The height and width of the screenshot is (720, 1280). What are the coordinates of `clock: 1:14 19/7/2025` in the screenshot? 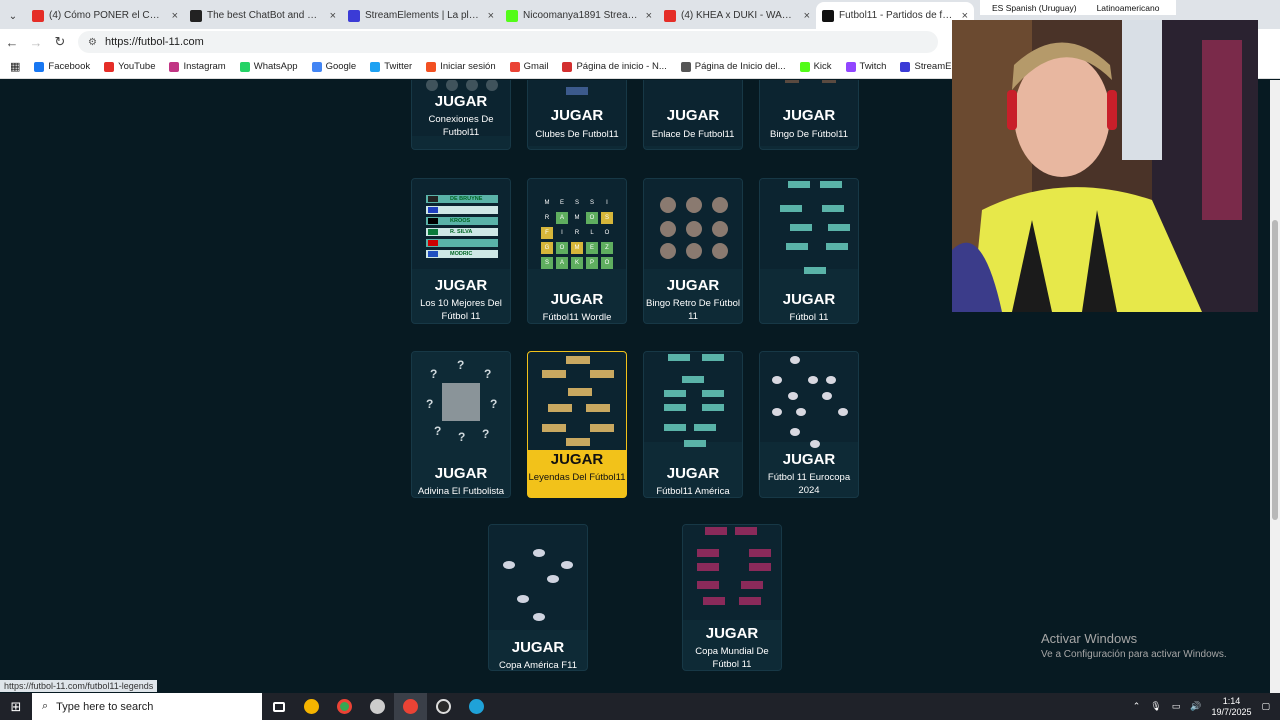 It's located at (1231, 707).